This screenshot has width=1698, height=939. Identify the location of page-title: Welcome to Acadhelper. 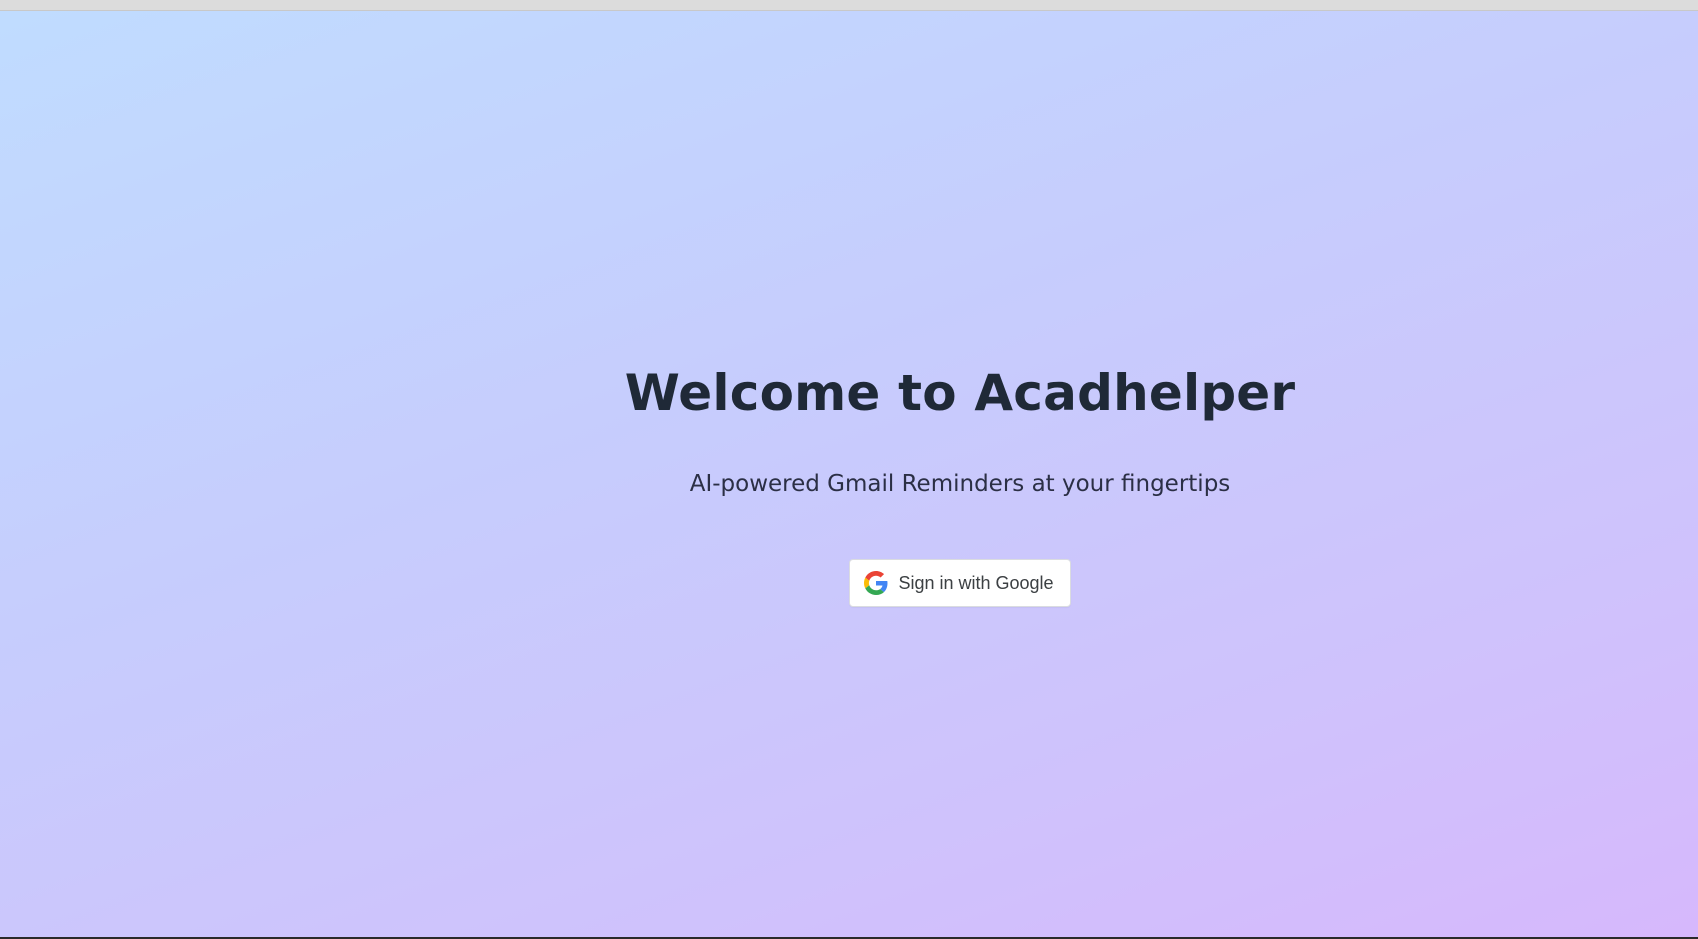
(960, 393).